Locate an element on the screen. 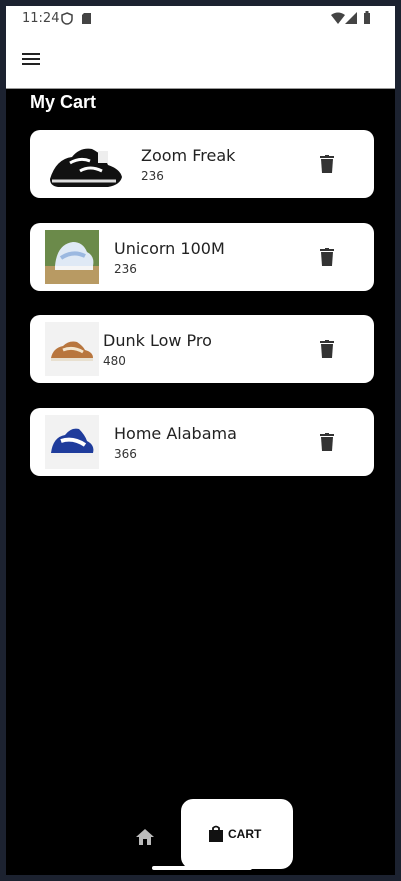 The width and height of the screenshot is (401, 881). product-price: 480 is located at coordinates (114, 361).